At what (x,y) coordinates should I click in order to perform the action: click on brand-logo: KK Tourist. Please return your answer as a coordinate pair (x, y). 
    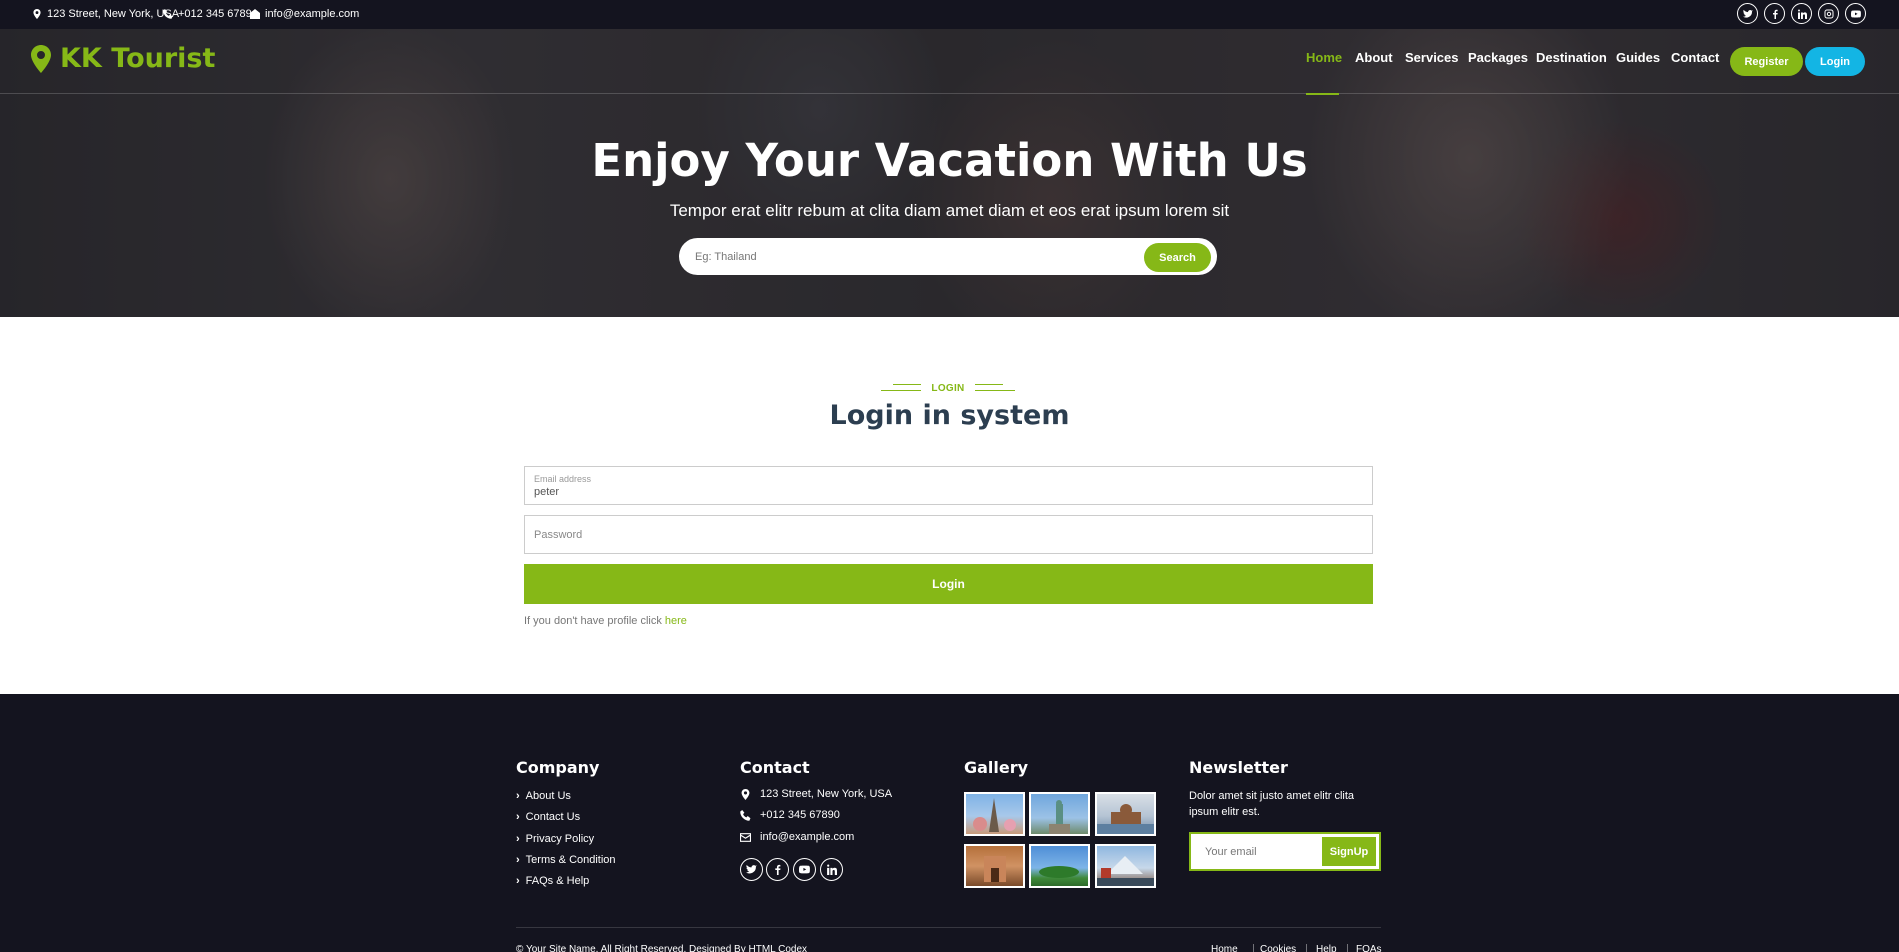
    Looking at the image, I should click on (122, 58).